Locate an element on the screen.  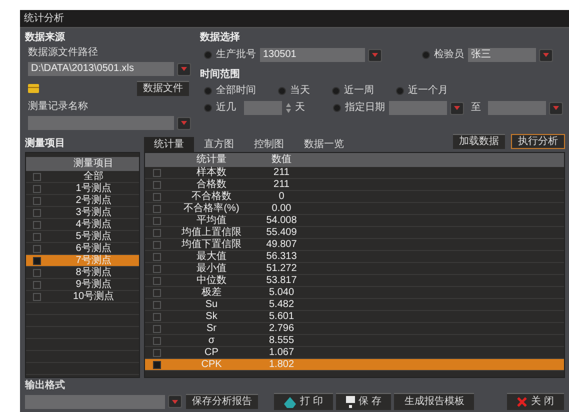
radio-label: 生产批号 is located at coordinates (236, 55).